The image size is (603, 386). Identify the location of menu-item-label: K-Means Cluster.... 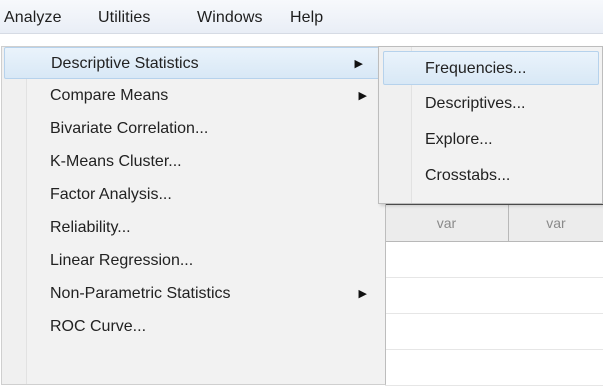
(116, 161).